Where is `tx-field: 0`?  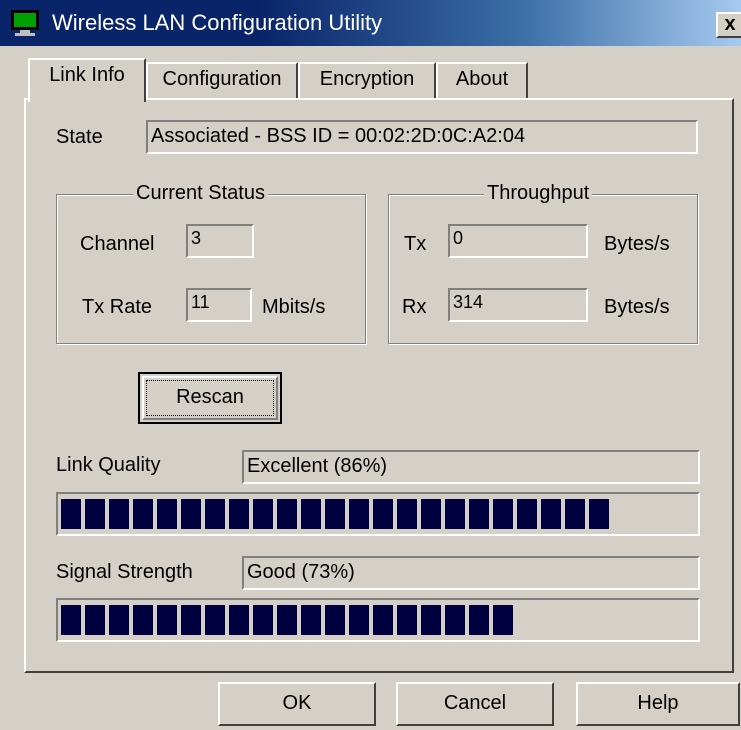 tx-field: 0 is located at coordinates (518, 241).